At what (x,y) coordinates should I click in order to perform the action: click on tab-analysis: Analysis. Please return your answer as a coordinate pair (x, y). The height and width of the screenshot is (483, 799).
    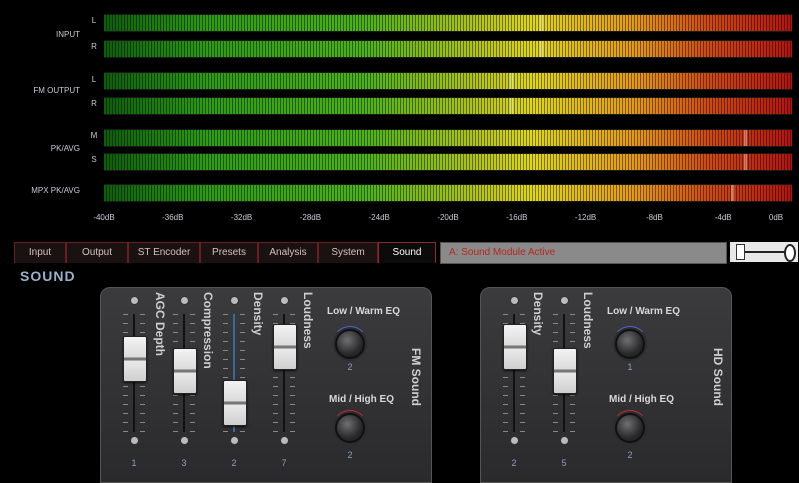
    Looking at the image, I should click on (288, 252).